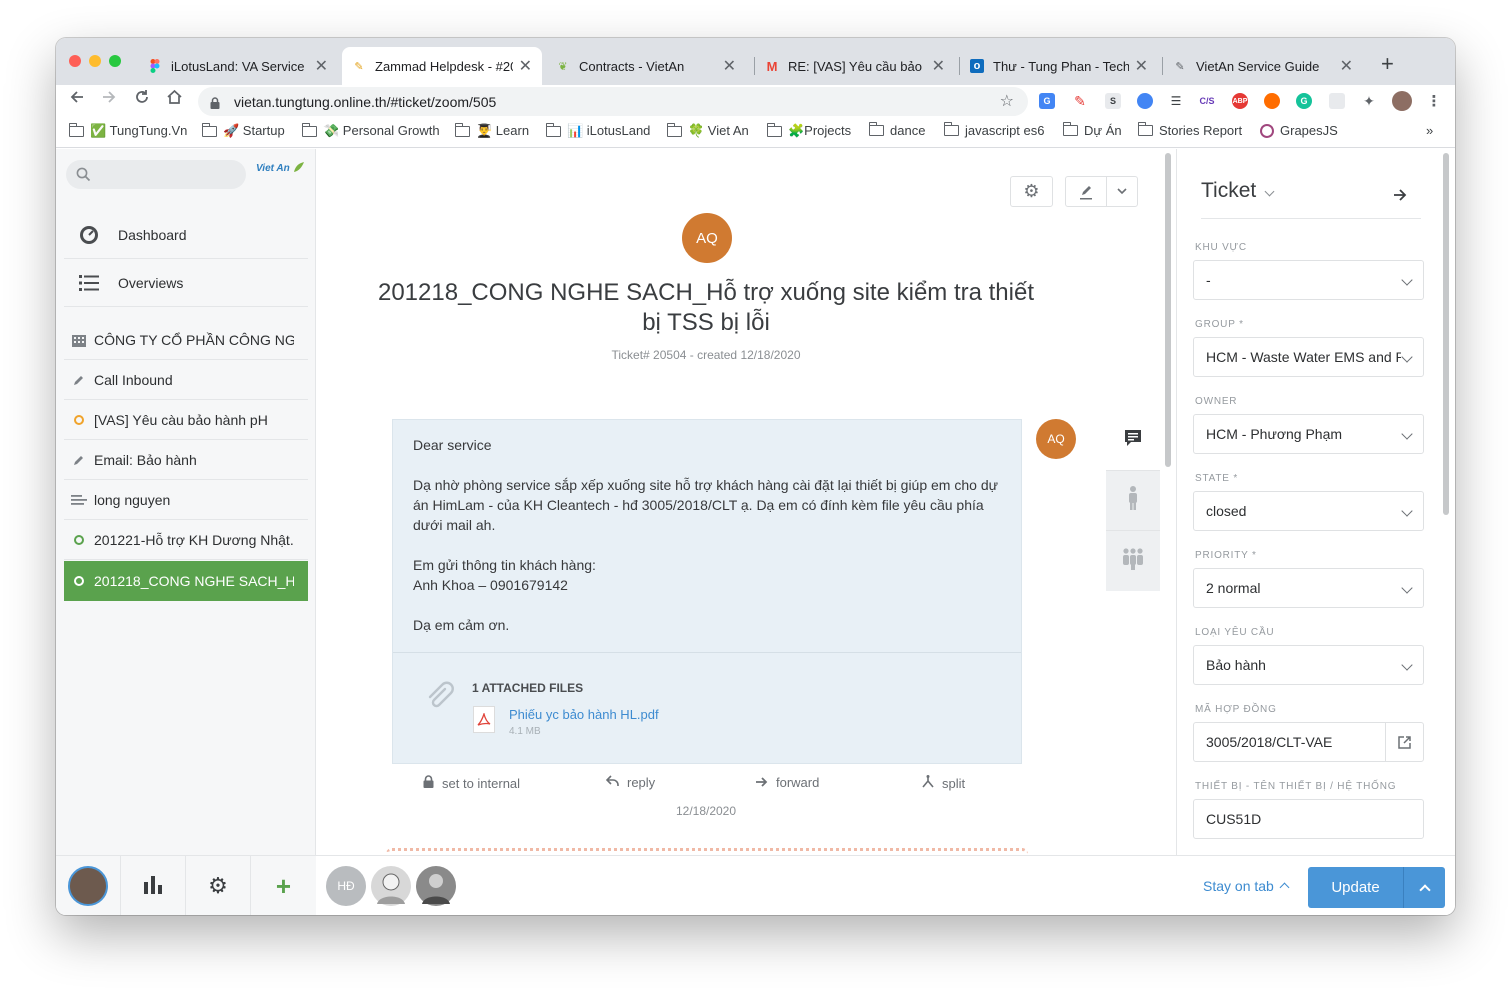 The width and height of the screenshot is (1511, 989). I want to click on action-reply: reply, so click(630, 782).